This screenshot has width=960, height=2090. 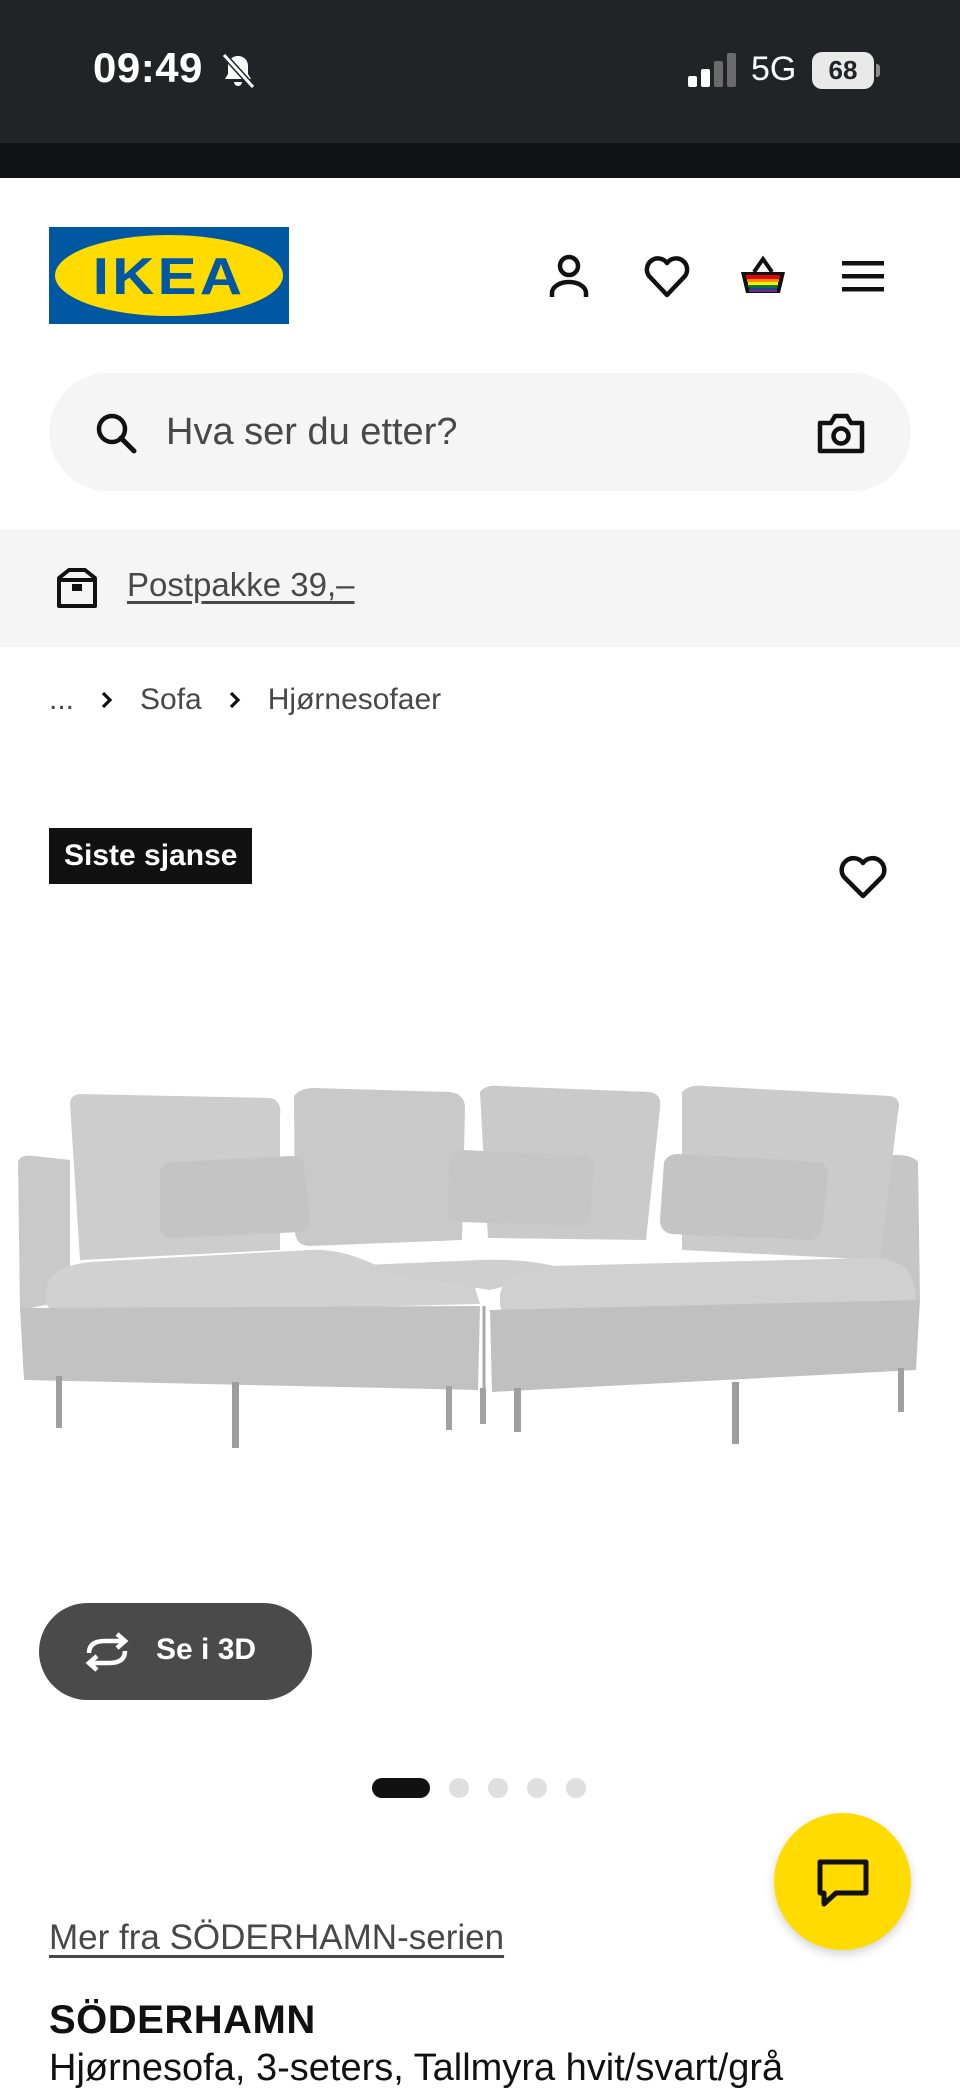 I want to click on view-in-3d-label: Se i 3D, so click(x=206, y=1649).